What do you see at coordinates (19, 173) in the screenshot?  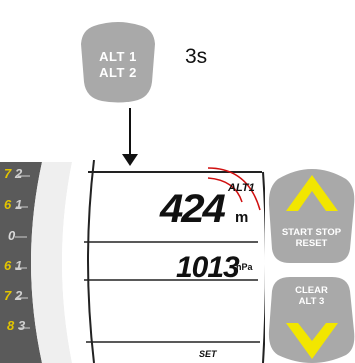 I see `dial-mark-1: 2` at bounding box center [19, 173].